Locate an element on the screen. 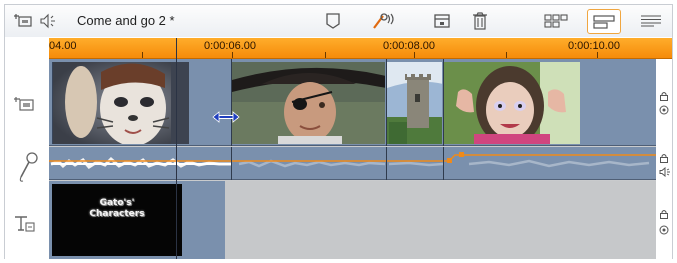 Image resolution: width=677 pixels, height=263 pixels. title-clip-text: Gato's' Characters is located at coordinates (117, 209).